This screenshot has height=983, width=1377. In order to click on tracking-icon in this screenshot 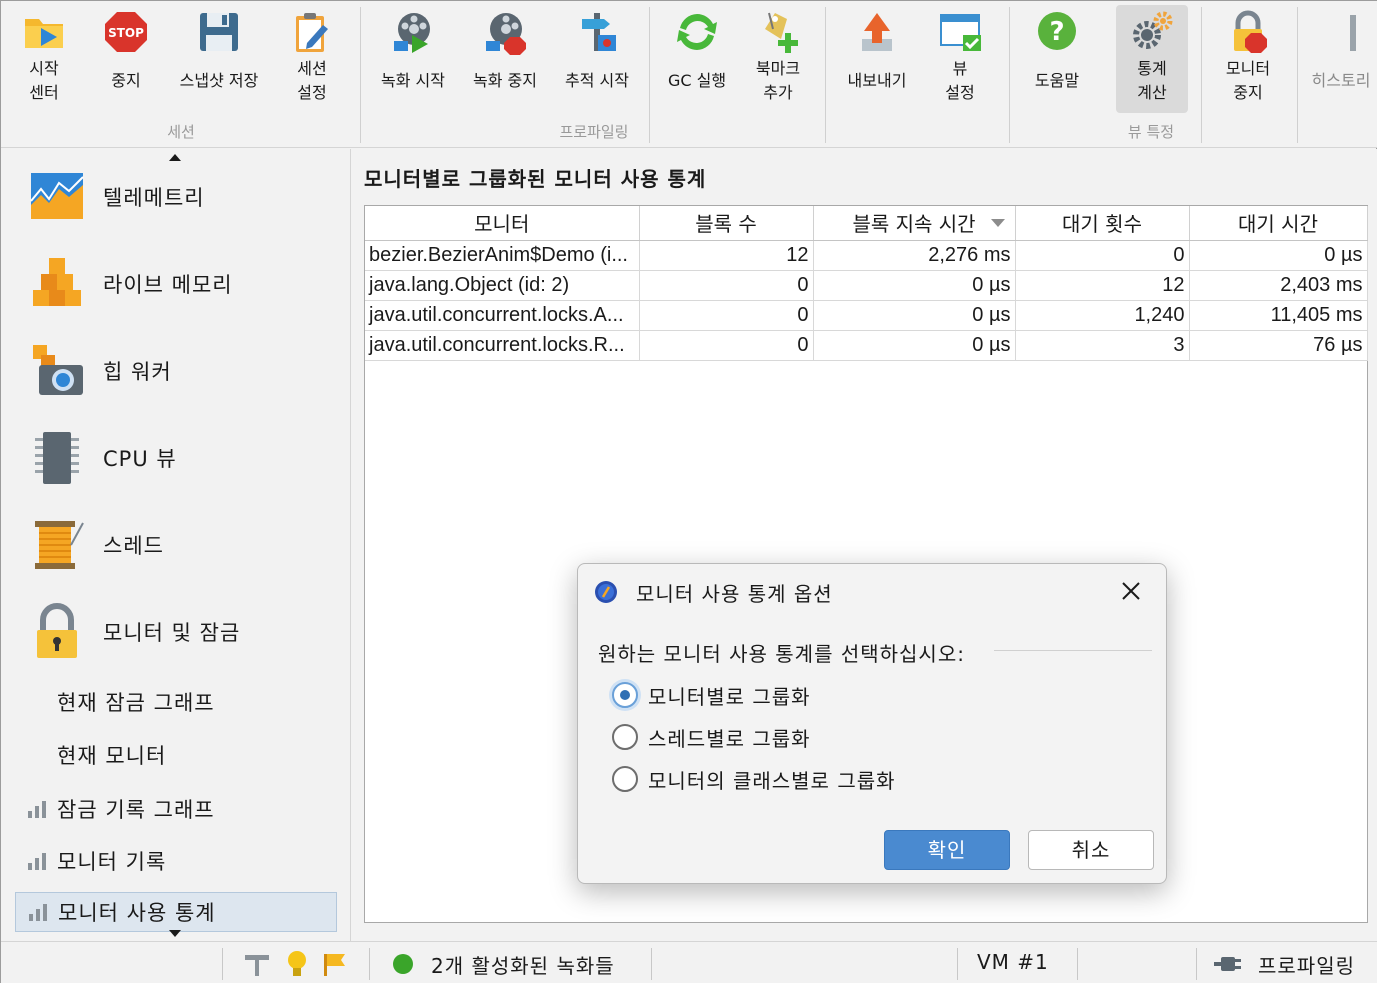, I will do `click(597, 32)`.